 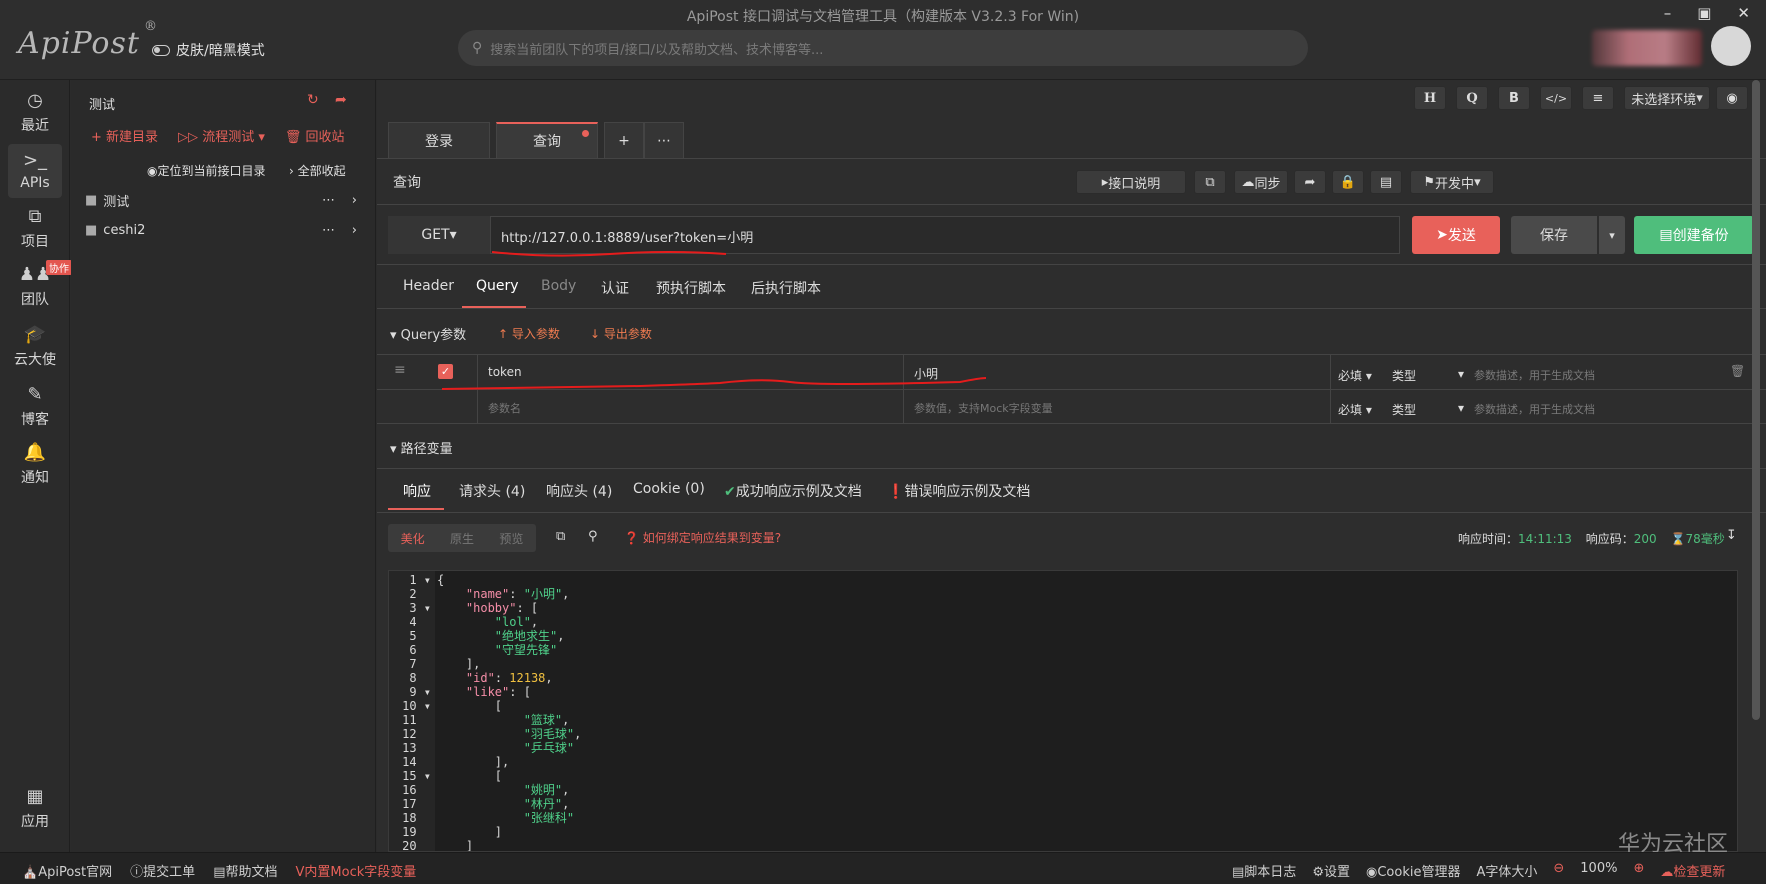 What do you see at coordinates (356, 870) in the screenshot?
I see `mock-vars-link: V内置Mock字段变量` at bounding box center [356, 870].